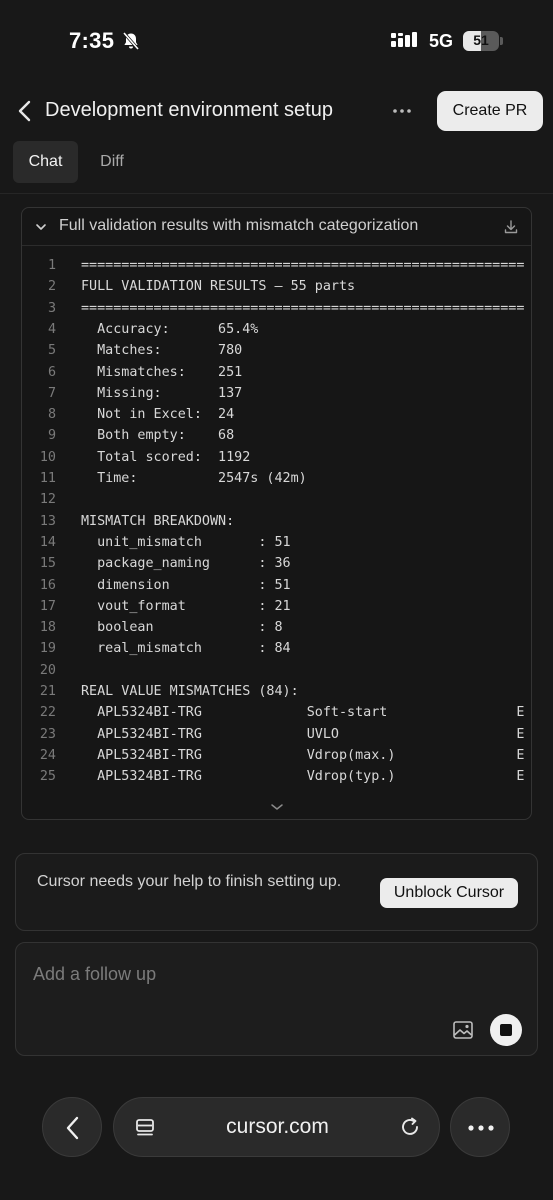 Image resolution: width=553 pixels, height=1200 pixels. What do you see at coordinates (276, 393) in the screenshot?
I see `code-line: 7 Missing: 137` at bounding box center [276, 393].